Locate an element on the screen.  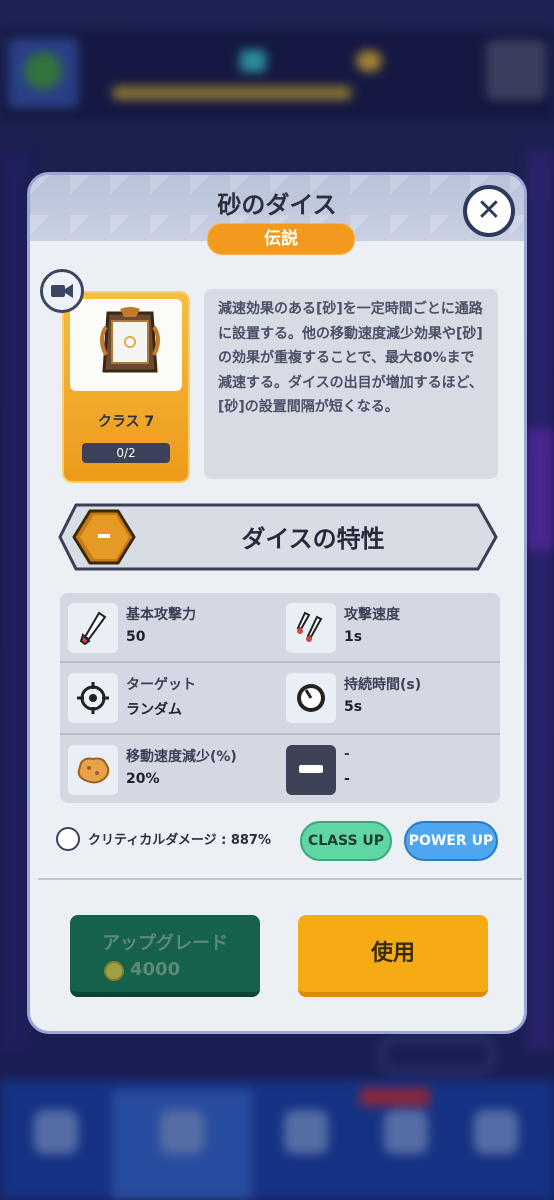
stat-value: 50 is located at coordinates (136, 637).